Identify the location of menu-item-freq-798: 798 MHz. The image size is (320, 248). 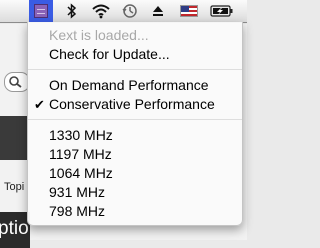
(135, 211).